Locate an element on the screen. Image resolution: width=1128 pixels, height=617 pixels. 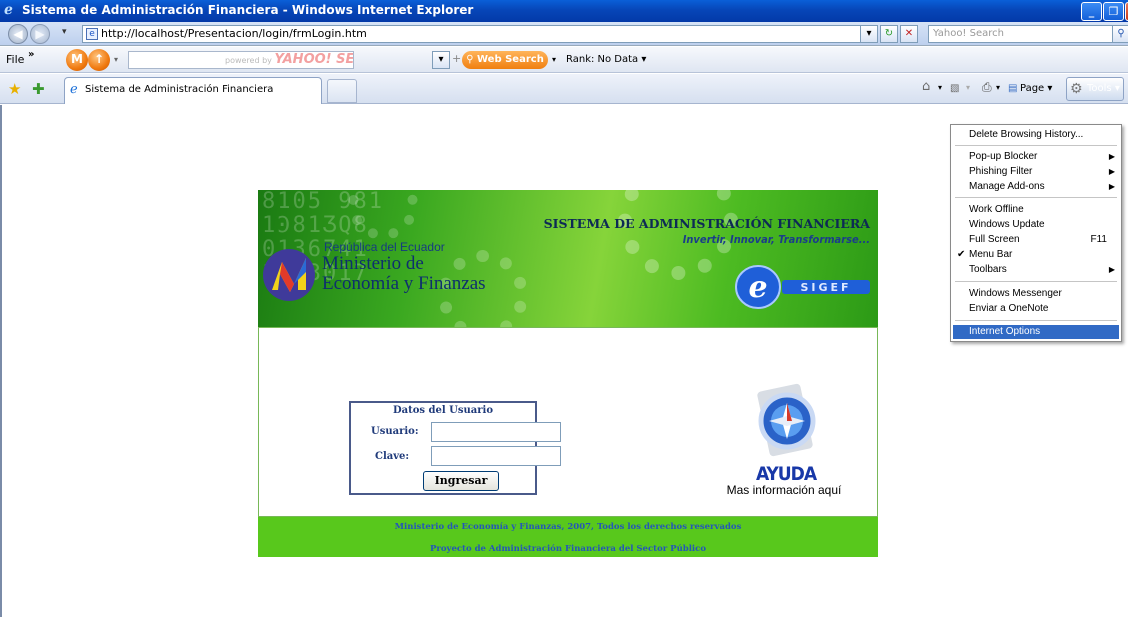
favorites-star-icon: ★ is located at coordinates (14, 89).